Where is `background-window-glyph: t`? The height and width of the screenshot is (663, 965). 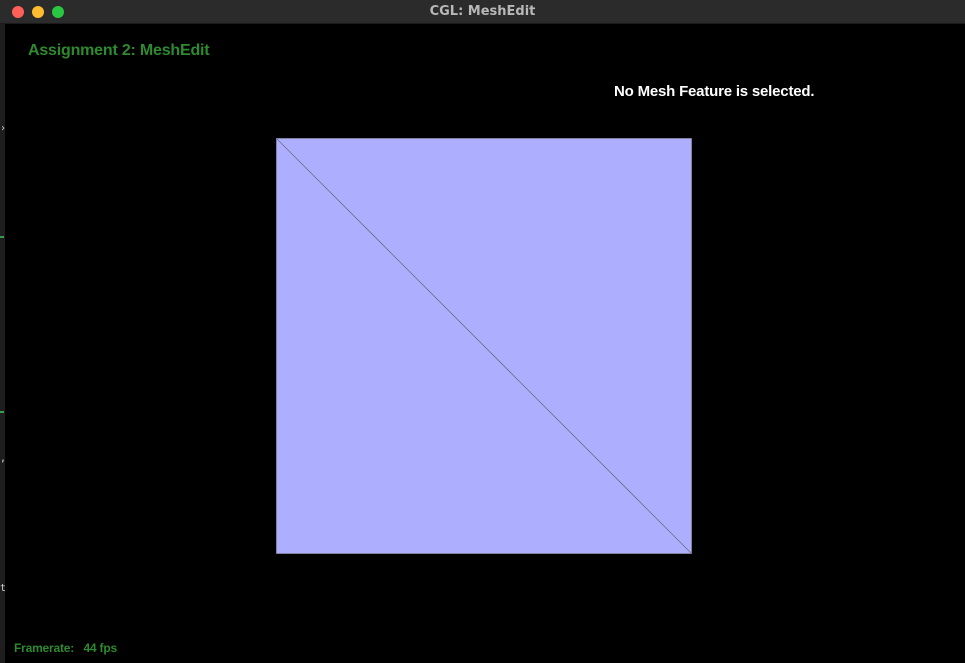
background-window-glyph: t is located at coordinates (3, 588).